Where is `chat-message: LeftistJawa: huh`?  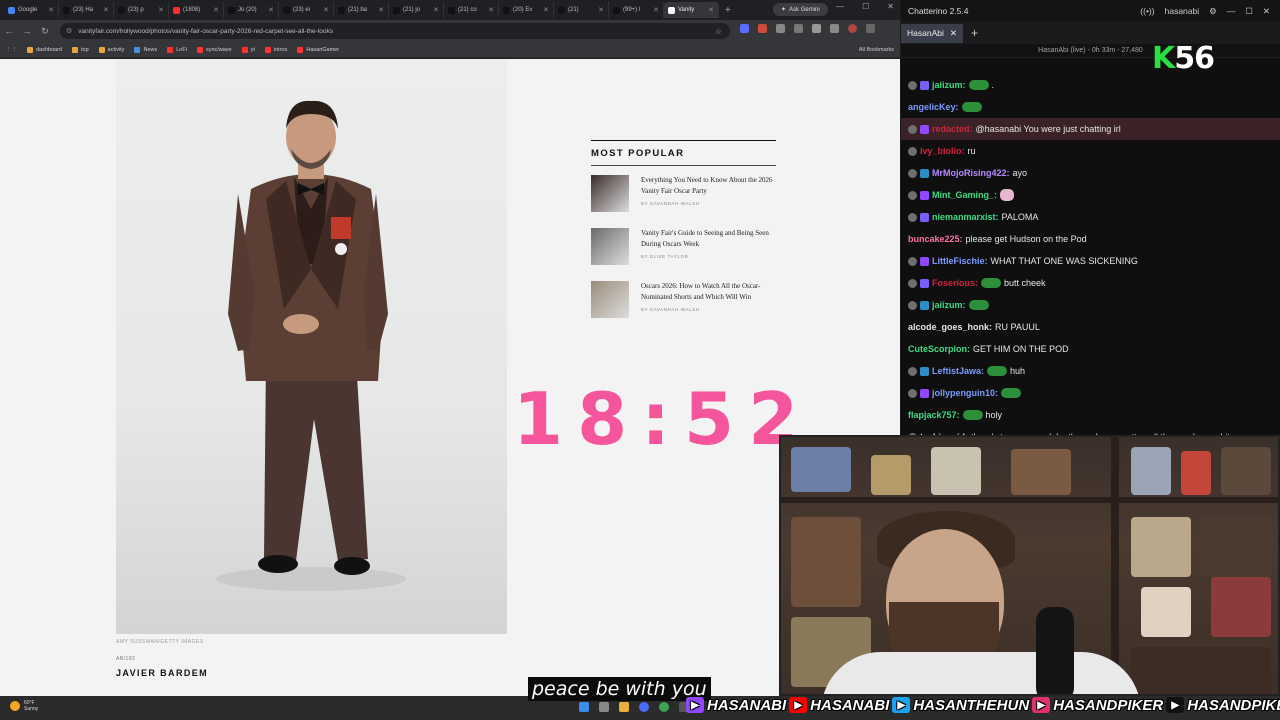 chat-message: LeftistJawa: huh is located at coordinates (1090, 371).